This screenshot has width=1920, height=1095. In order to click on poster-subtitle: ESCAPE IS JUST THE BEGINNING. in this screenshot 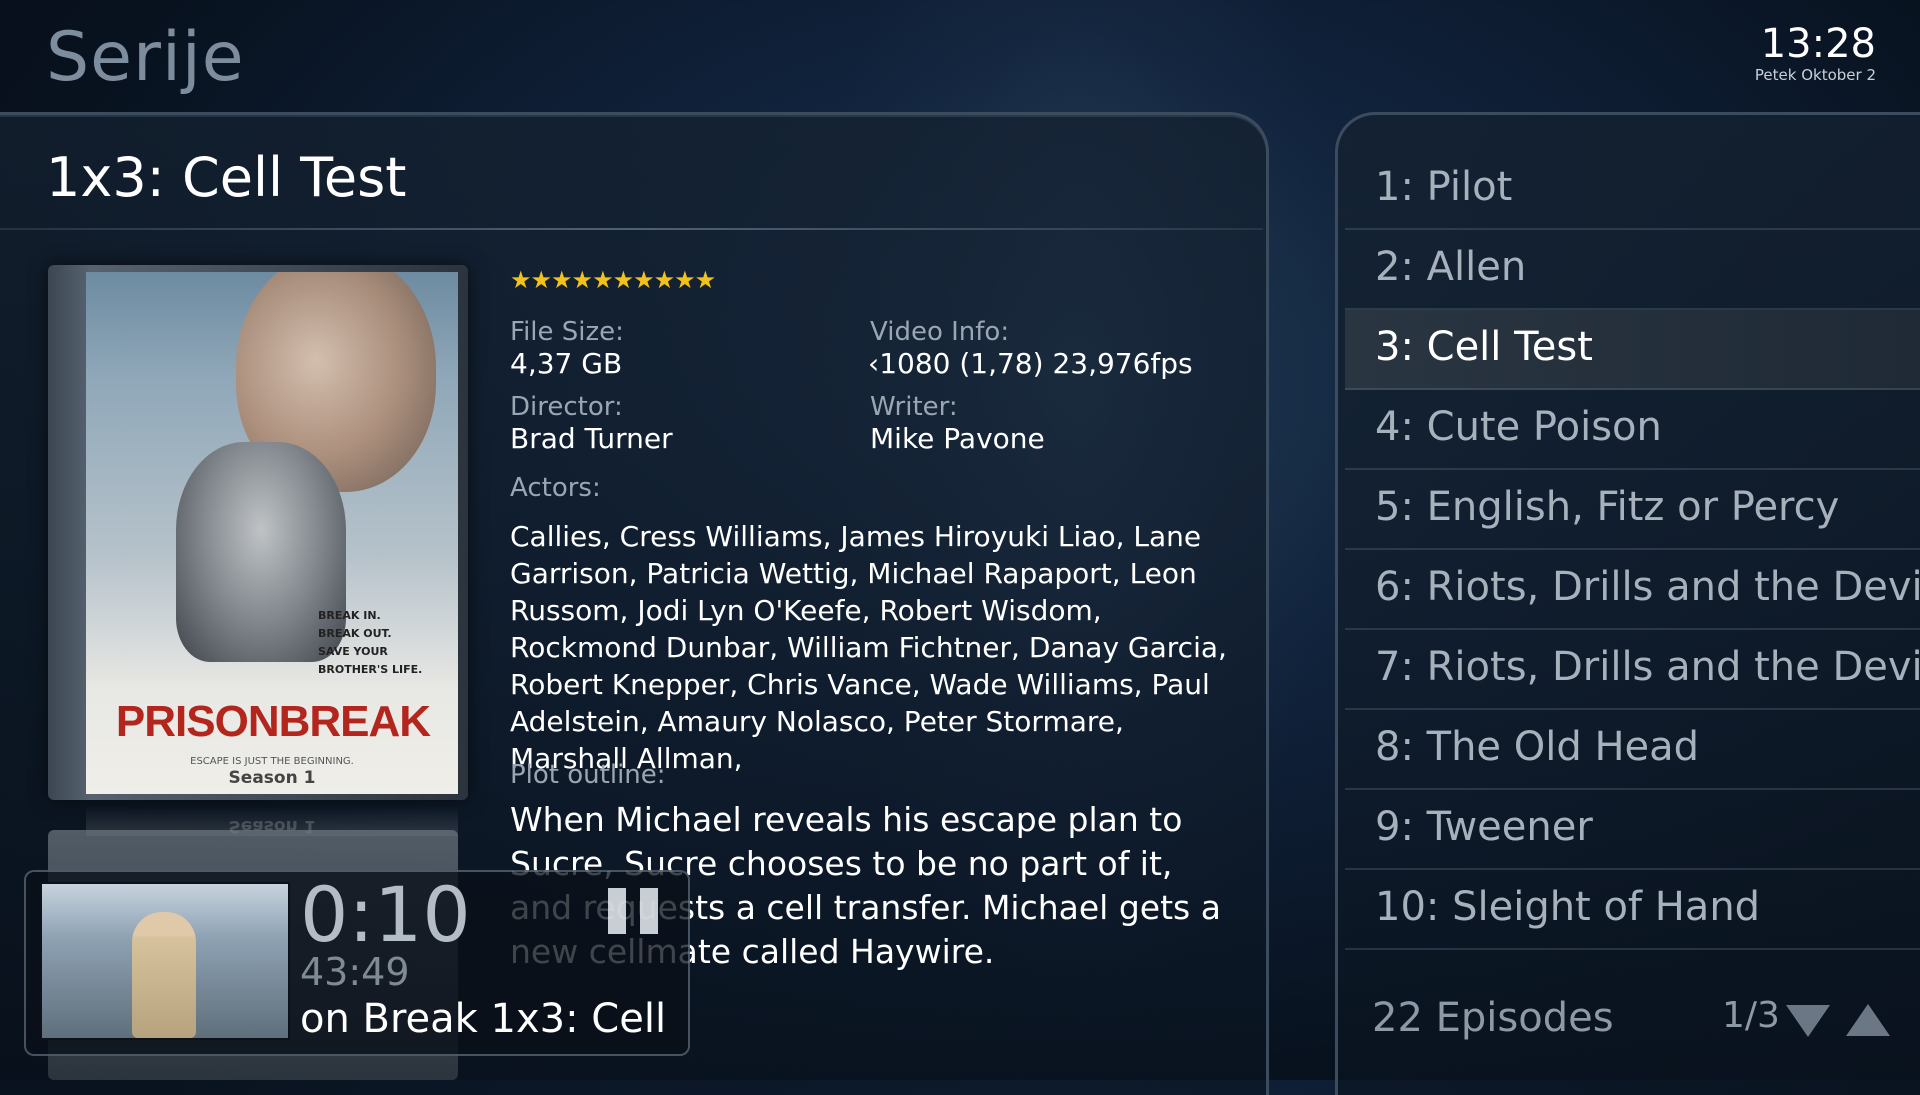, I will do `click(272, 761)`.